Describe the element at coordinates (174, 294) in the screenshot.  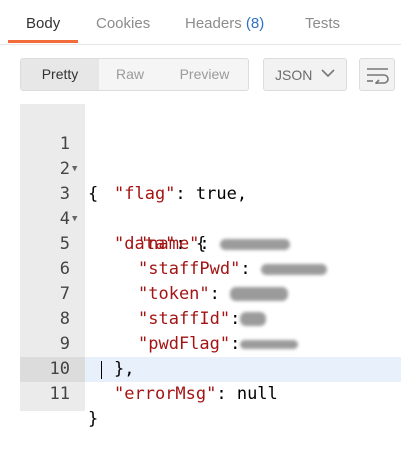
I see `json-key: "token"` at that location.